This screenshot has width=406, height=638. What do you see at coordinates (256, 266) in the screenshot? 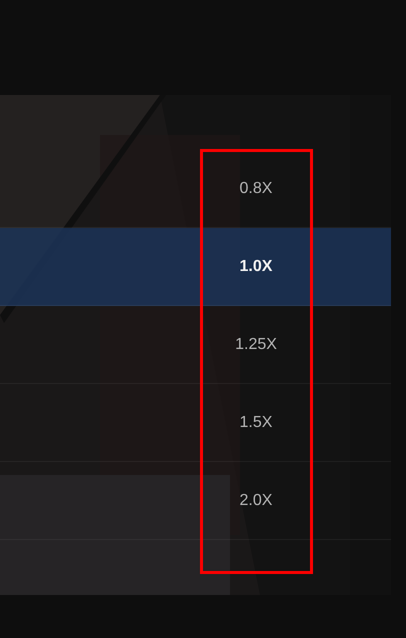
I see `speed-option: 1.0X` at bounding box center [256, 266].